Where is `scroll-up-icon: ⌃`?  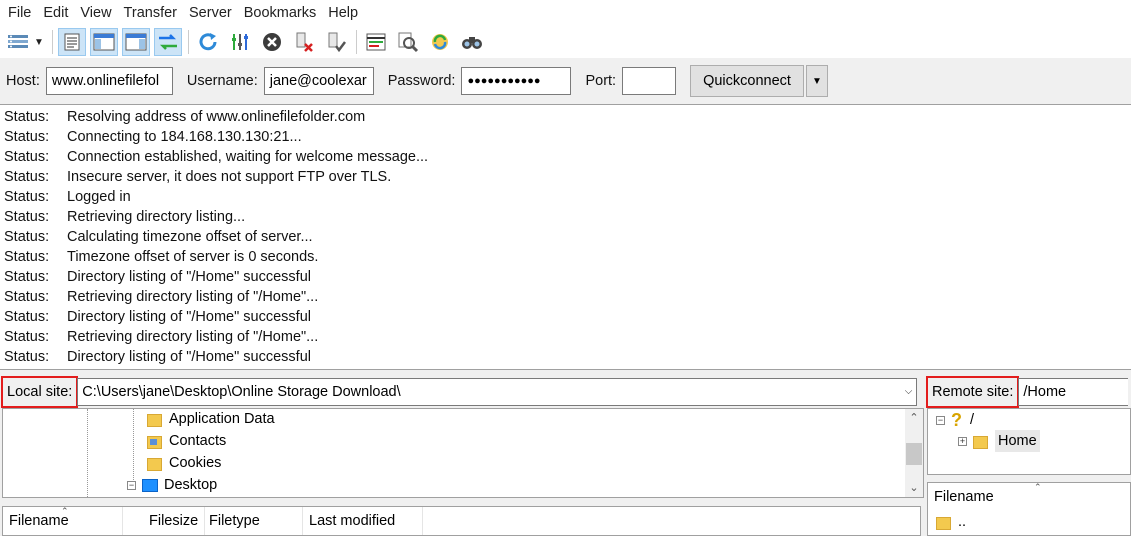
scroll-up-icon: ⌃ is located at coordinates (914, 418).